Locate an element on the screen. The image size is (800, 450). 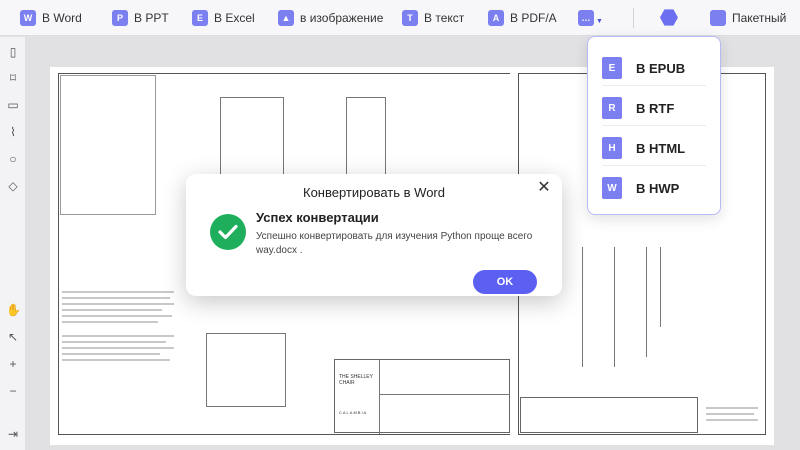
to-pdfa-button: A В PDF/A is located at coordinates (533, 18).